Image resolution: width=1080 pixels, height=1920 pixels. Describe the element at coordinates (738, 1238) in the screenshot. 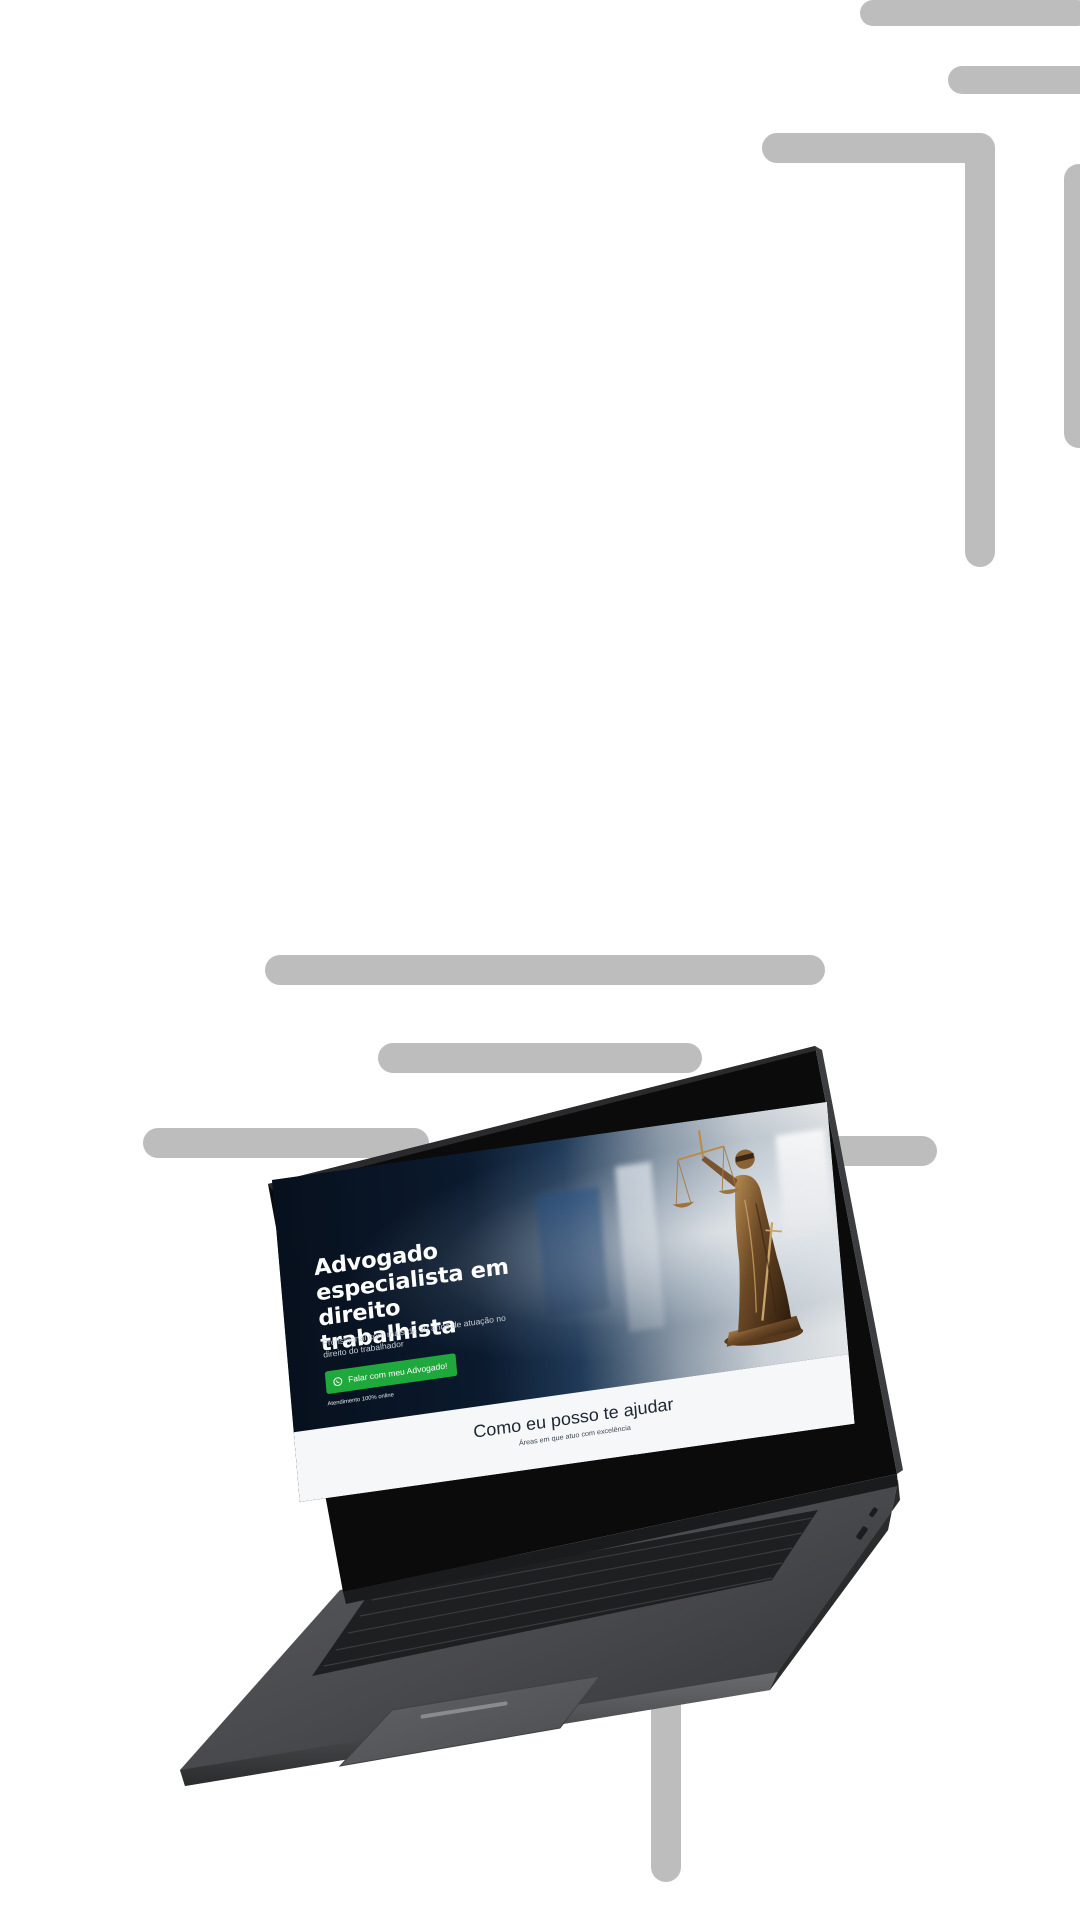

I see `lady-justice-statue` at that location.